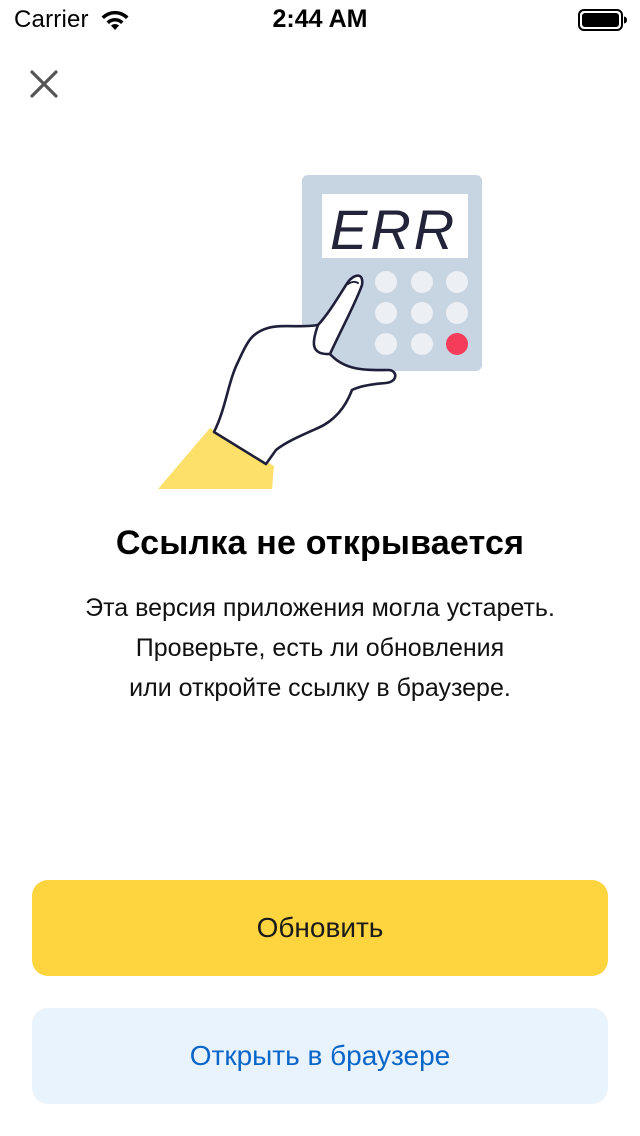 Image resolution: width=640 pixels, height=1136 pixels. What do you see at coordinates (320, 332) in the screenshot?
I see `error-illustration: ERR` at bounding box center [320, 332].